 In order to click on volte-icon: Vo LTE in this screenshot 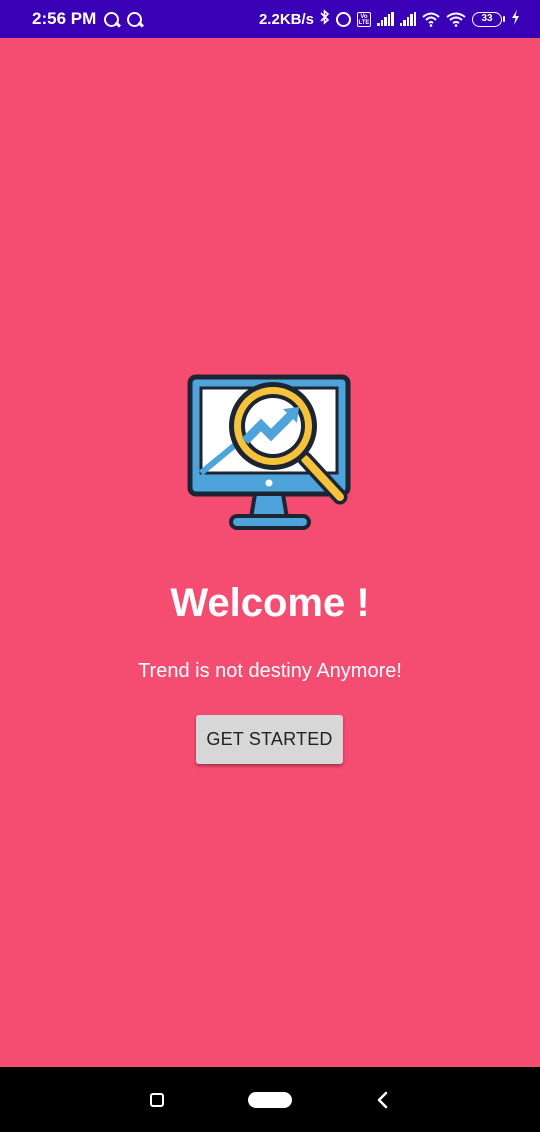, I will do `click(364, 19)`.